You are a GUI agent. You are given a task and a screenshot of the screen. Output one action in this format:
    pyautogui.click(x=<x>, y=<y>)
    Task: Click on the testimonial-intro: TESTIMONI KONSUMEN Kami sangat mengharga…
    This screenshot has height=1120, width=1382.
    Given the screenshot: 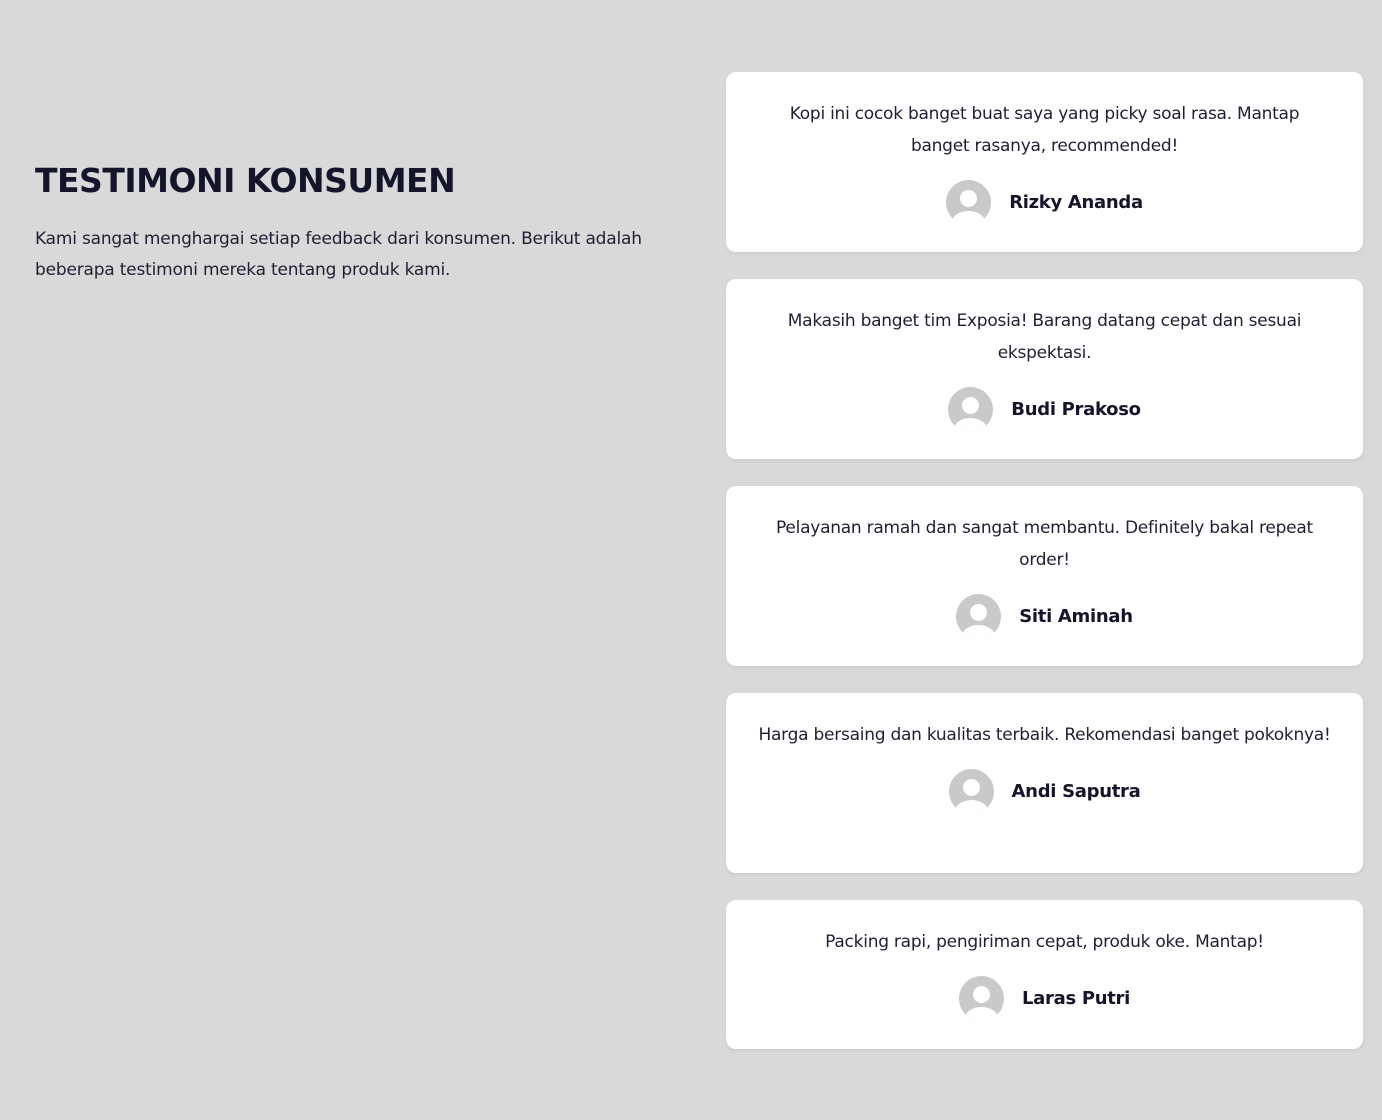 What is the action you would take?
    pyautogui.click(x=340, y=223)
    